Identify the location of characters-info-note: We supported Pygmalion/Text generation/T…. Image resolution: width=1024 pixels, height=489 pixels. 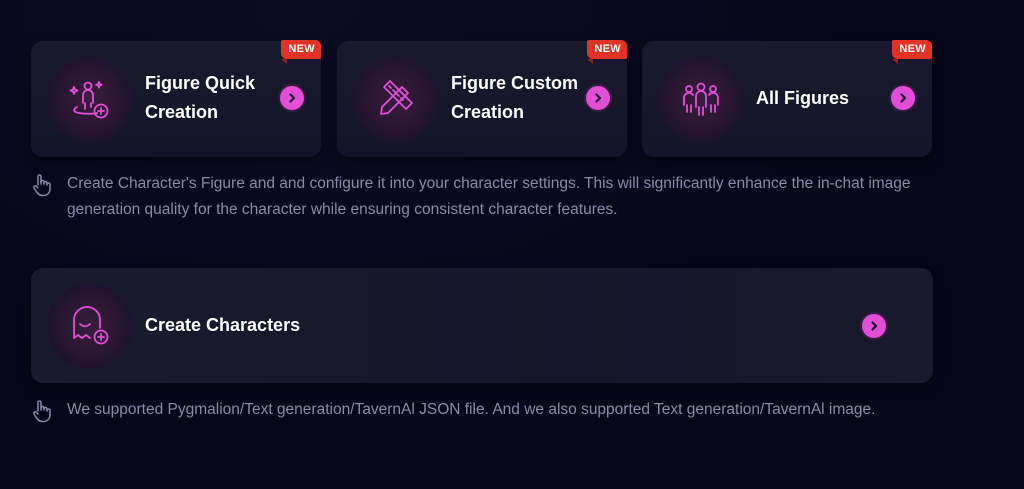
(491, 425).